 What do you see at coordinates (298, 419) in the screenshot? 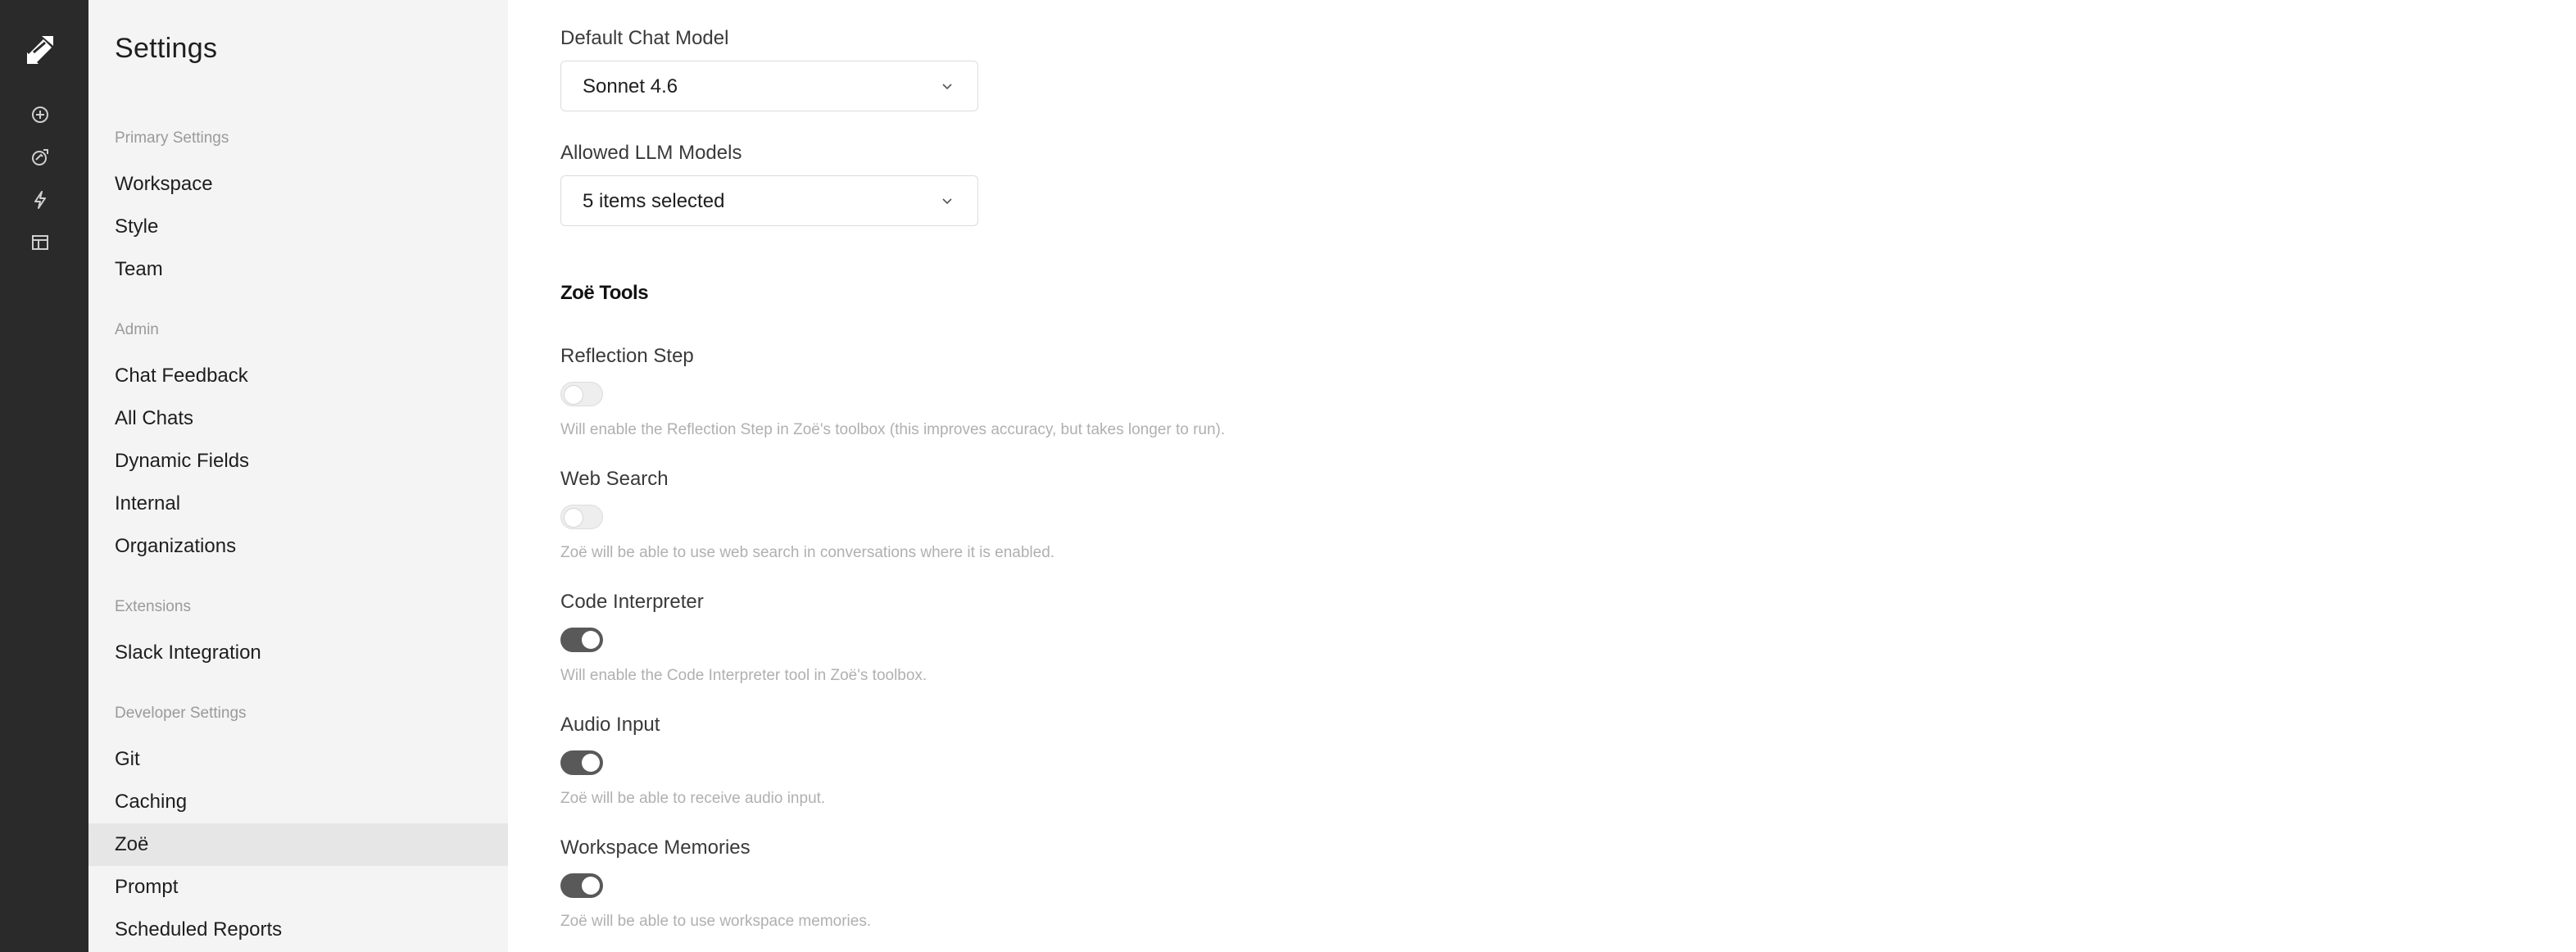
I see `sidebar-item-all-chats: All Chats` at bounding box center [298, 419].